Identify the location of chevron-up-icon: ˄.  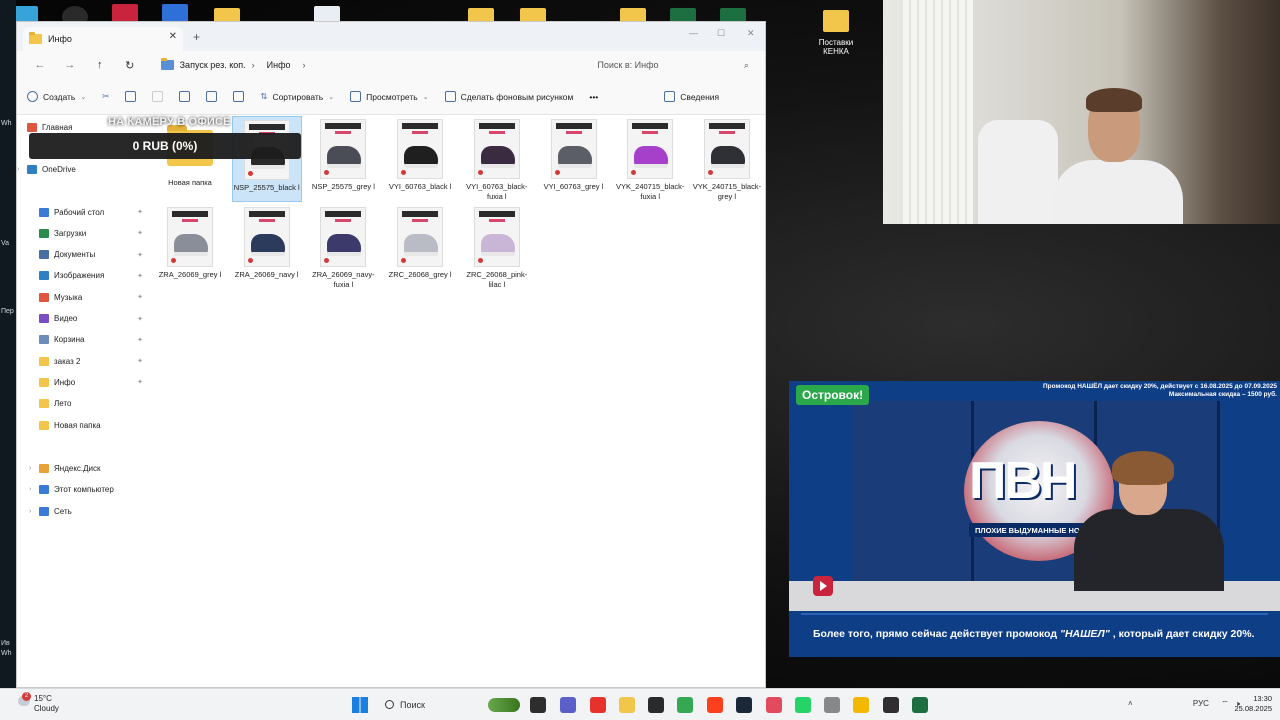
(1130, 703).